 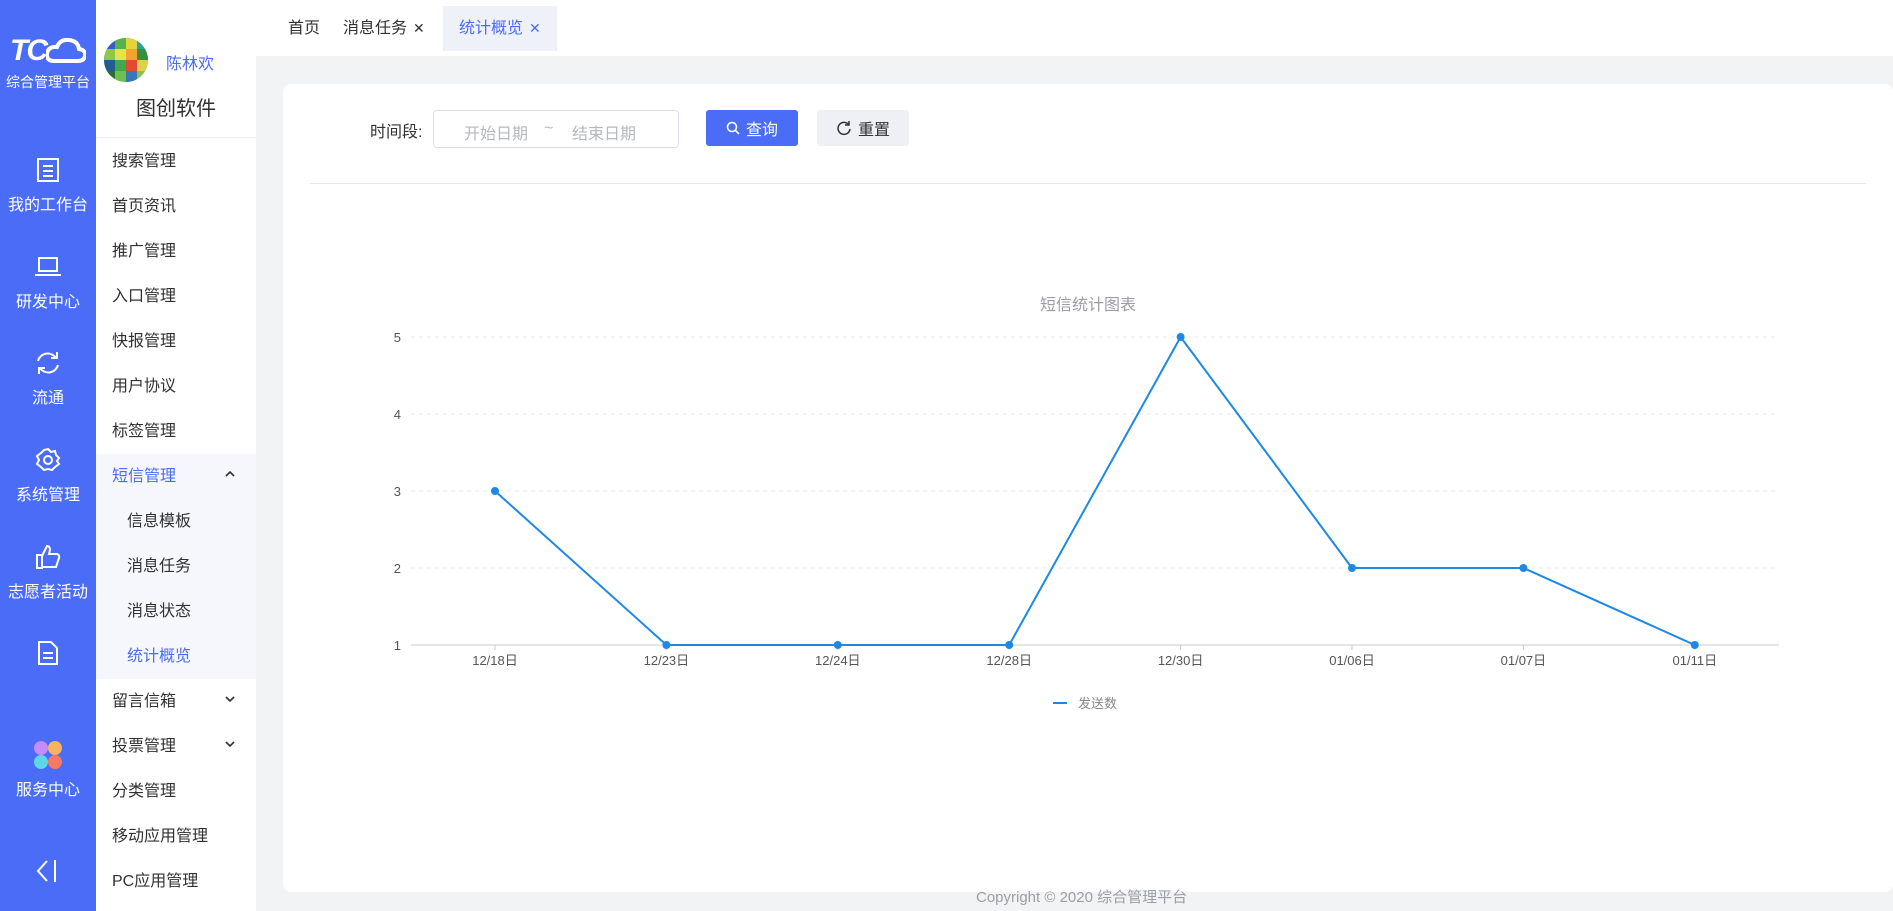 What do you see at coordinates (1082, 897) in the screenshot?
I see `copyright: Copyright © 2020 综合管理平台` at bounding box center [1082, 897].